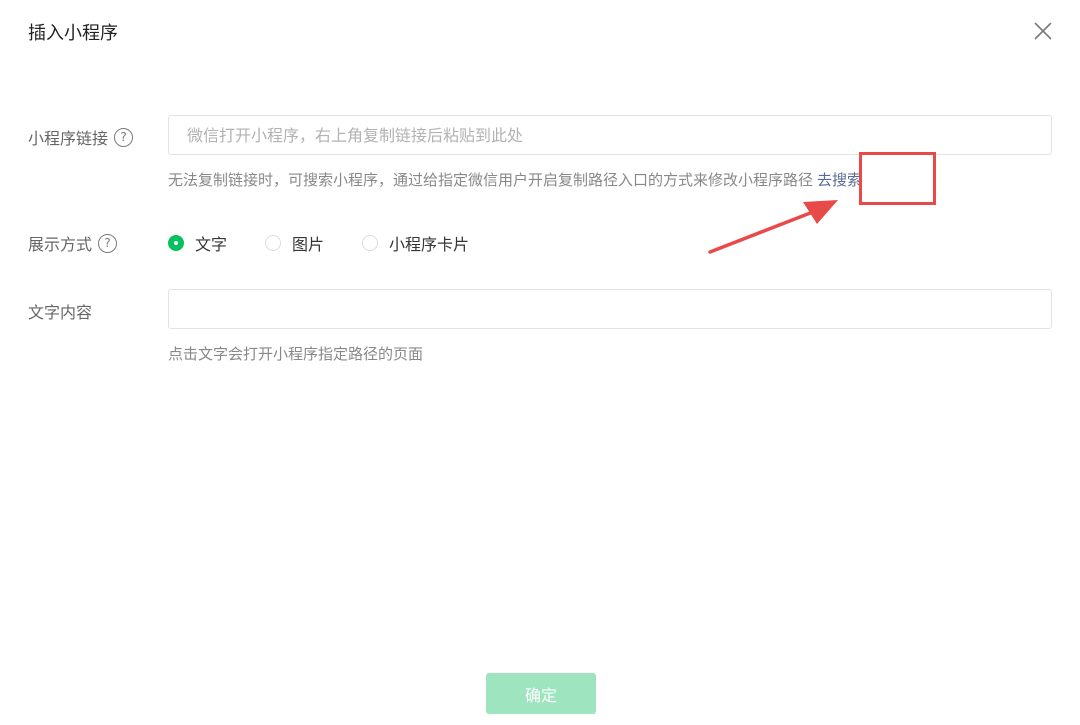 Image resolution: width=1080 pixels, height=725 pixels. I want to click on radio-option-card: 小程序卡片, so click(415, 243).